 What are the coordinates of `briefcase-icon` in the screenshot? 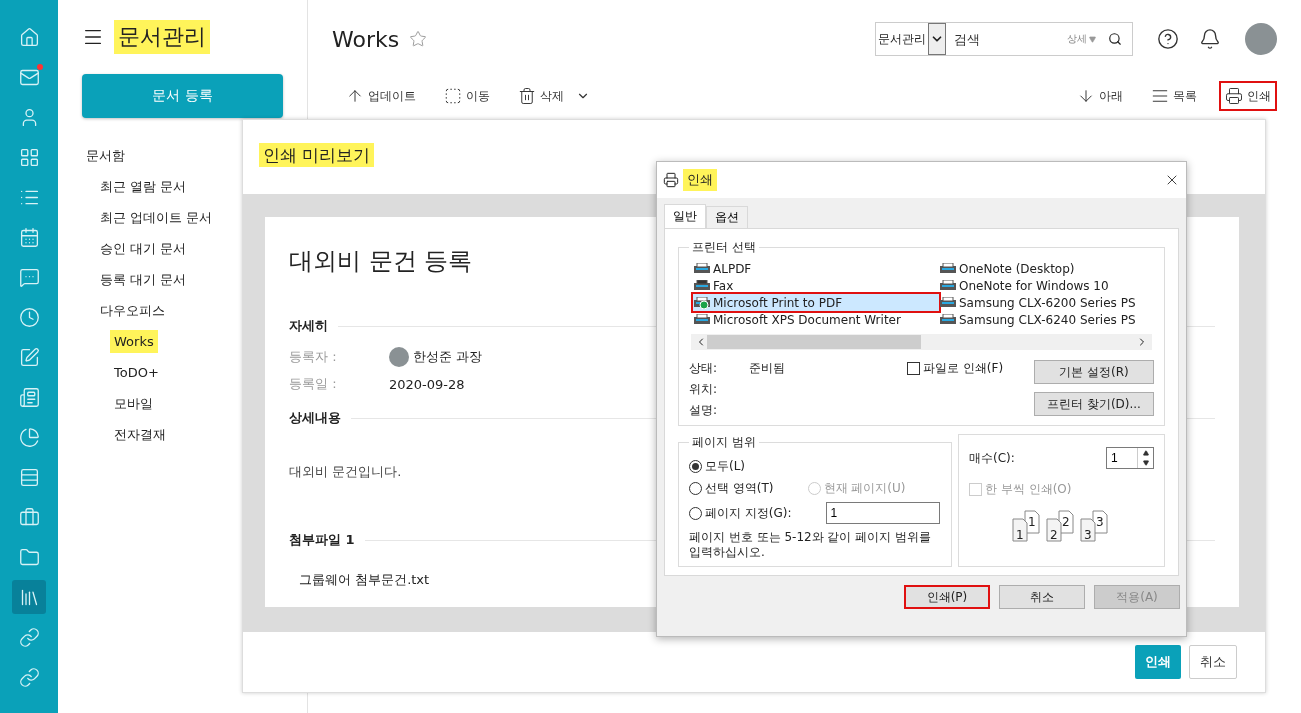 It's located at (29, 517).